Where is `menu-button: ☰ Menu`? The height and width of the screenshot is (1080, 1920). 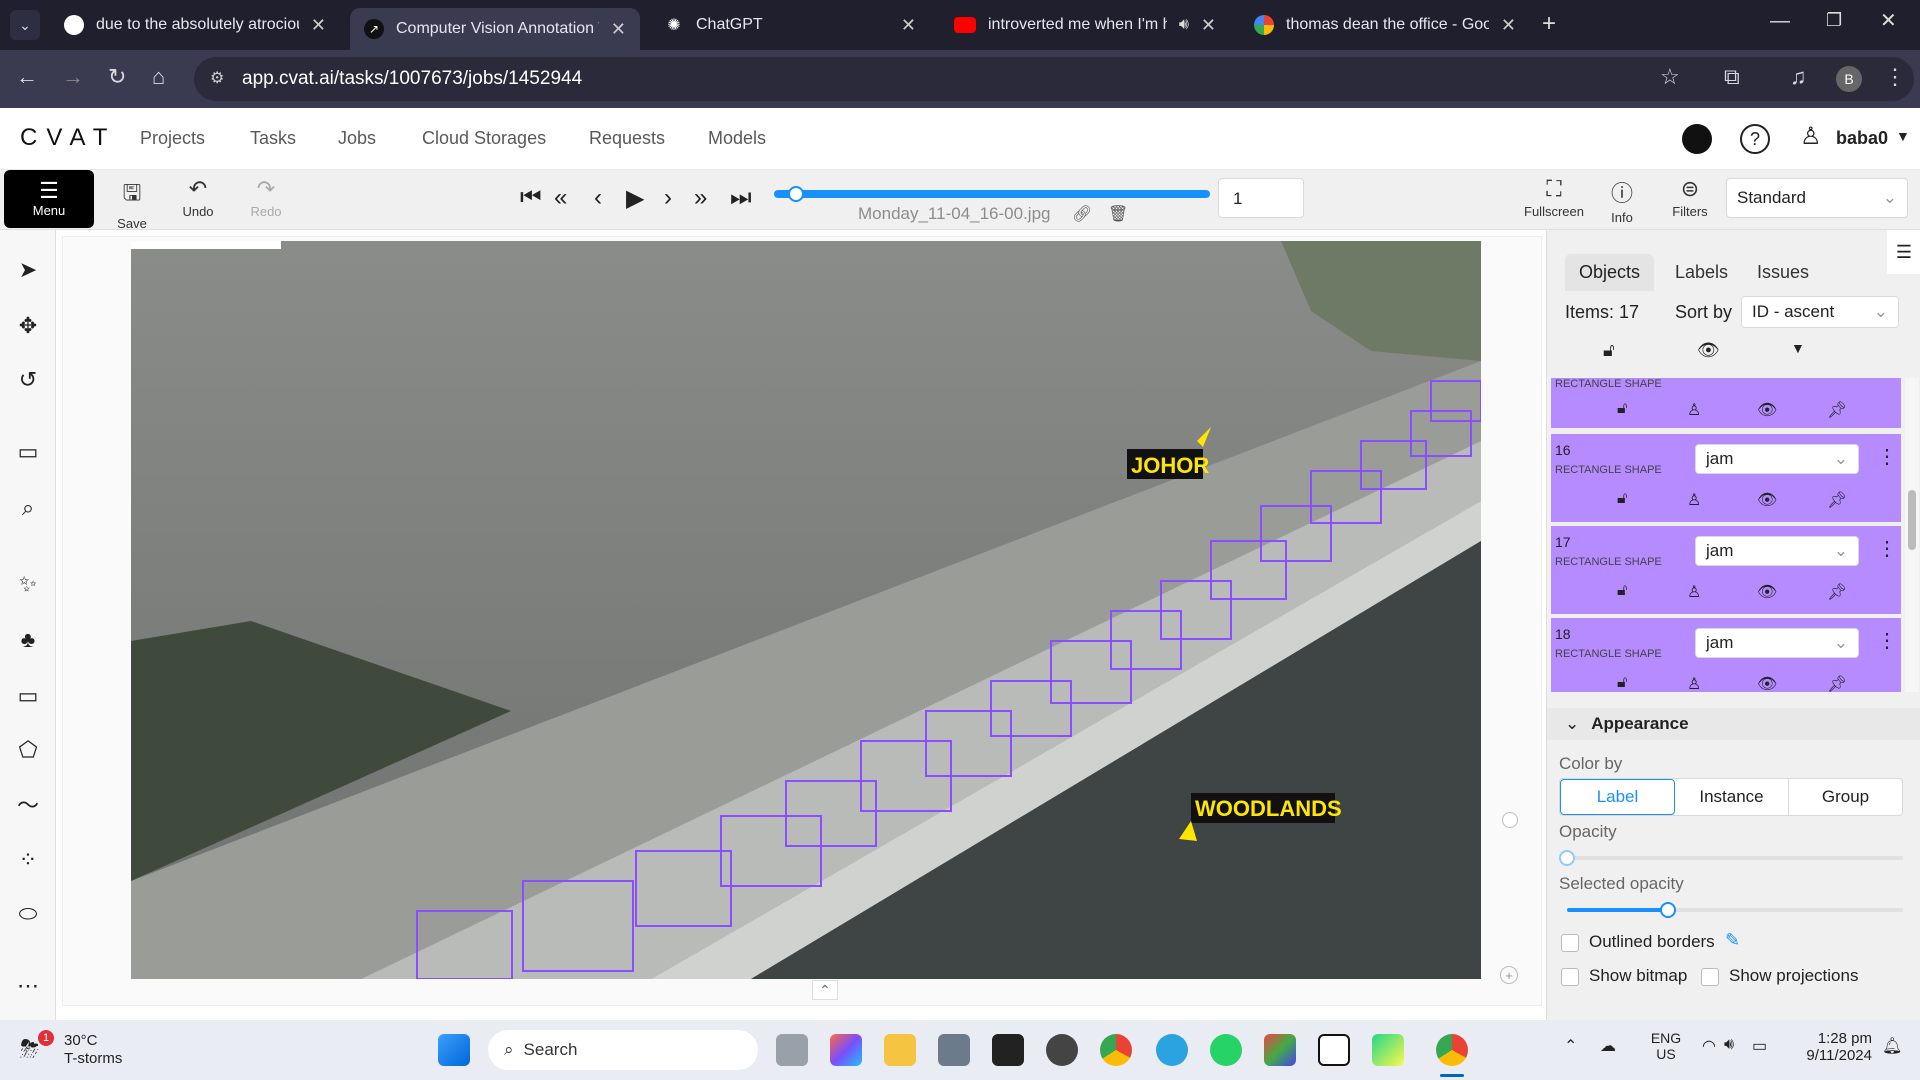
menu-button: ☰ Menu is located at coordinates (49, 199).